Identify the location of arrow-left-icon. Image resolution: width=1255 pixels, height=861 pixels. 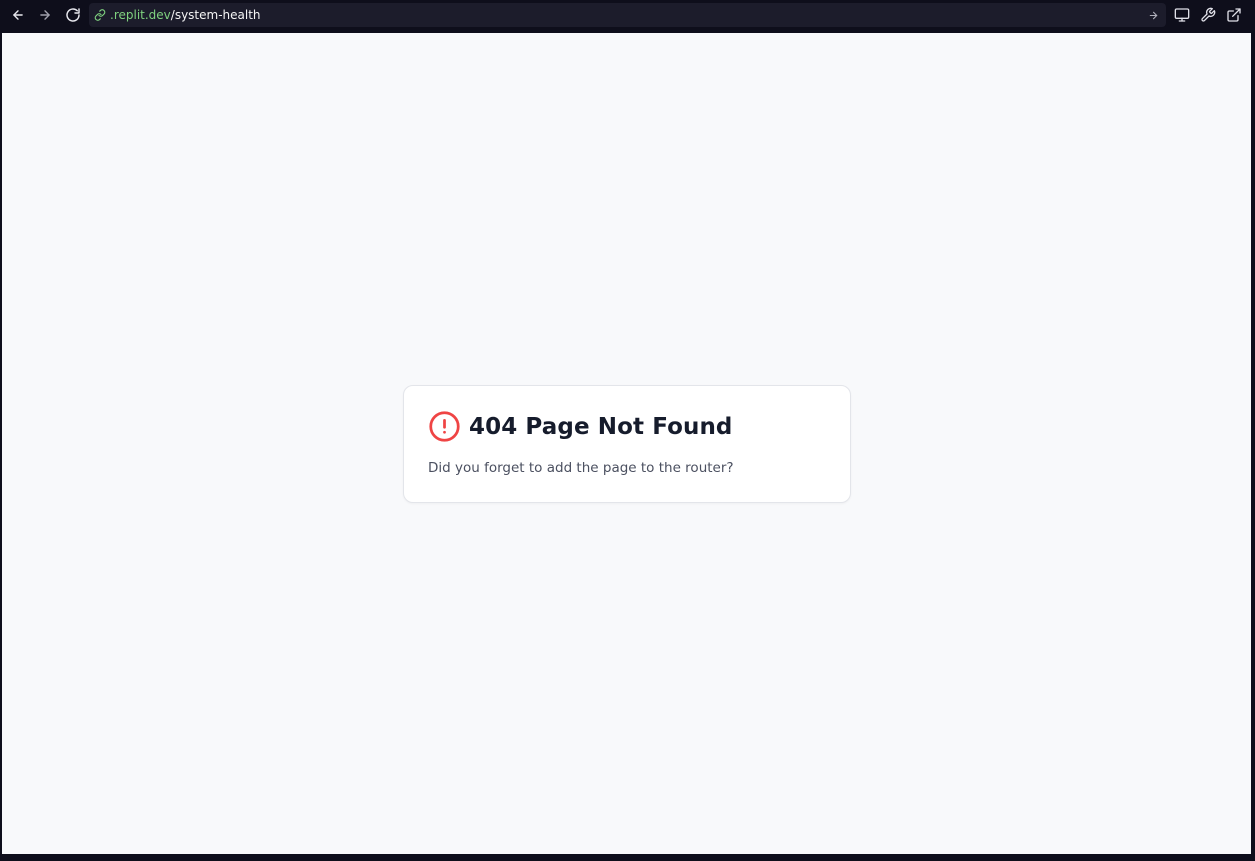
(18, 15).